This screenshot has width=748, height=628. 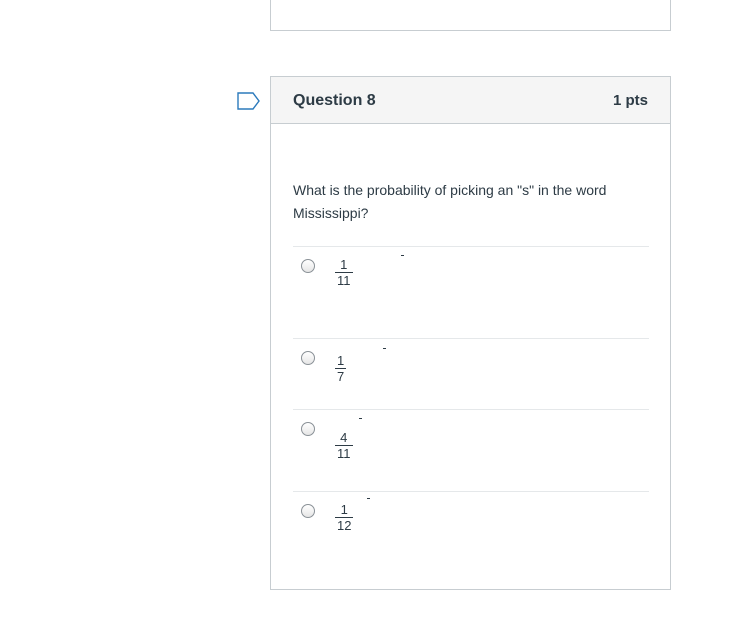 What do you see at coordinates (471, 292) in the screenshot?
I see `answer-option: 1 11` at bounding box center [471, 292].